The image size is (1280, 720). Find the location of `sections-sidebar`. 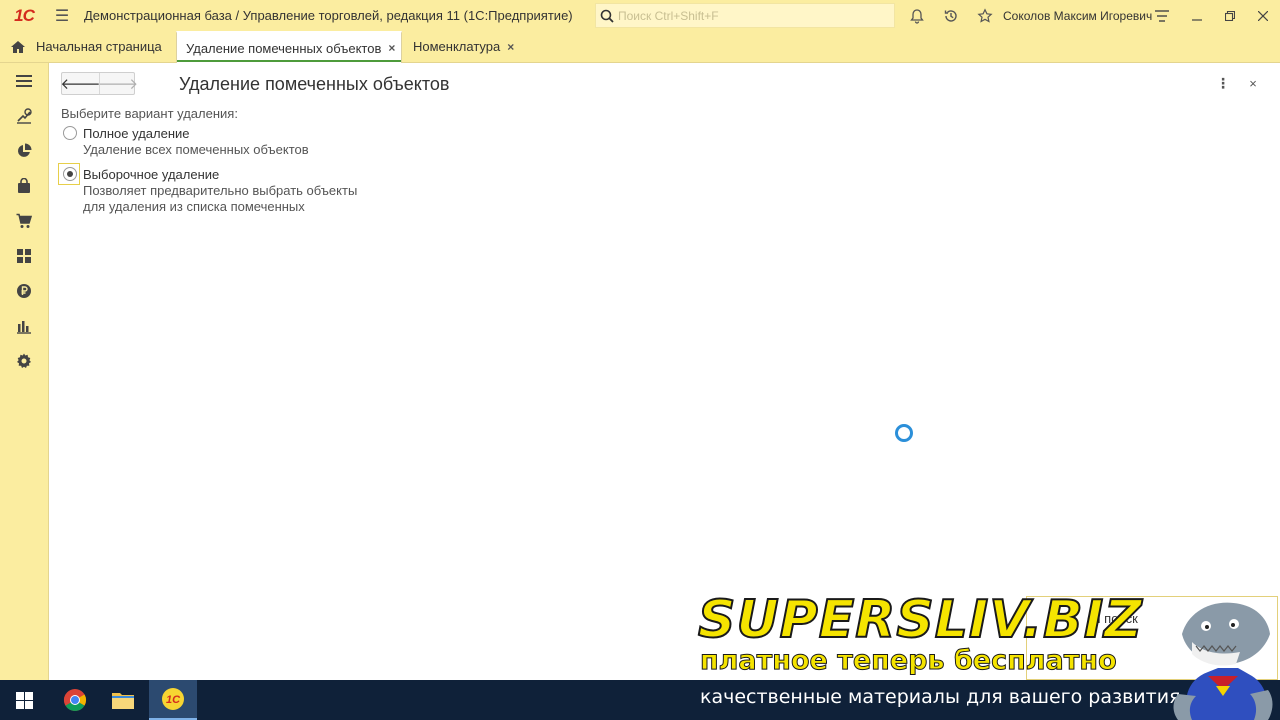

sections-sidebar is located at coordinates (24, 371).